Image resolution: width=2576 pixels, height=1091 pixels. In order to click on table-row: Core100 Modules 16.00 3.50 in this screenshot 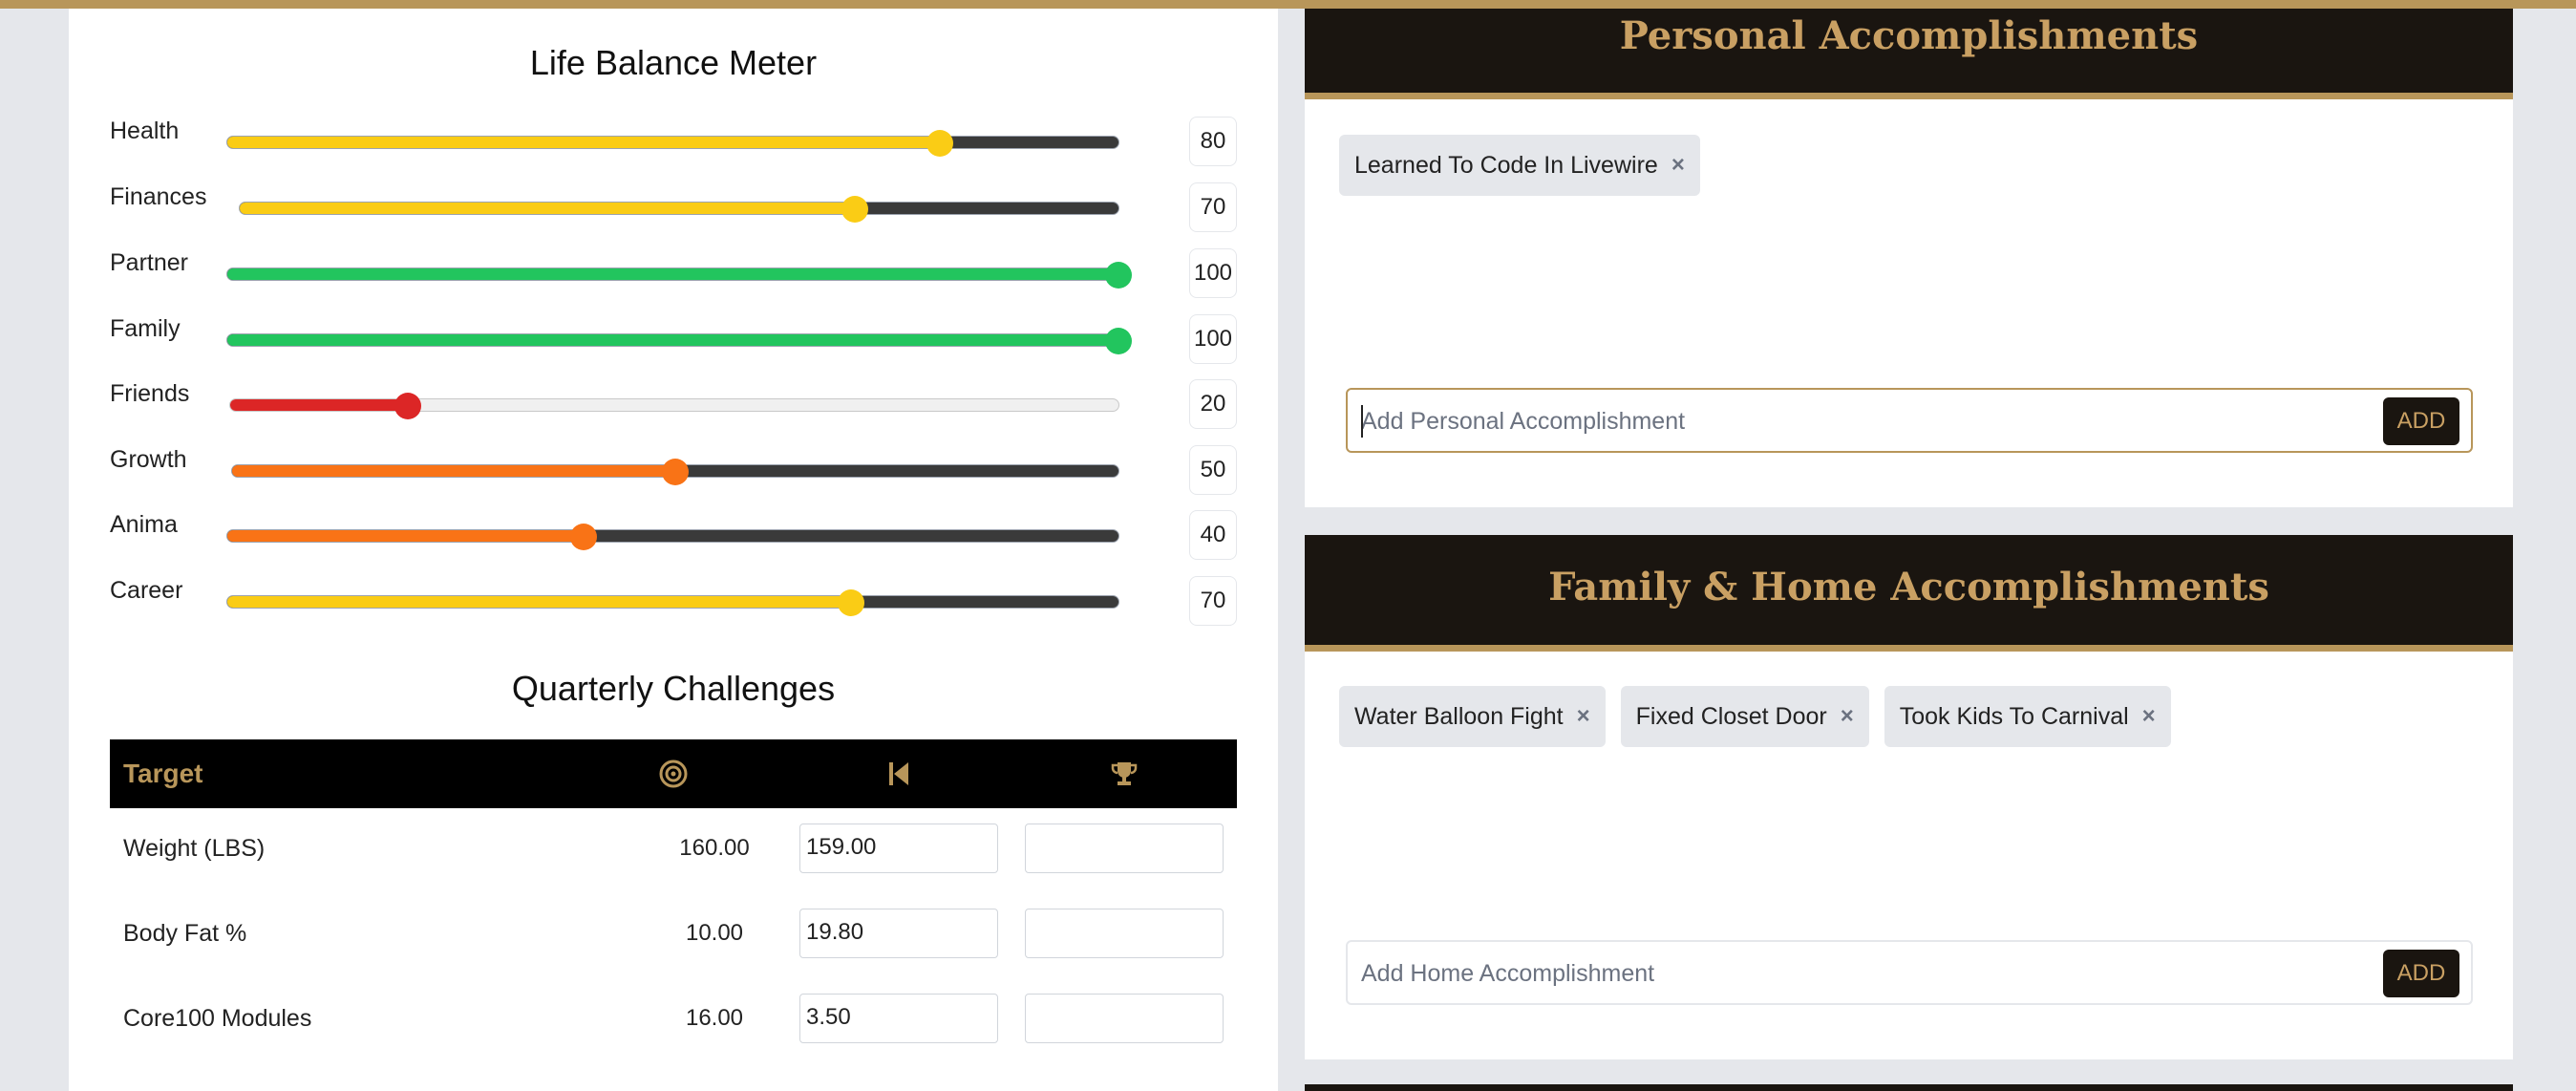, I will do `click(673, 1020)`.